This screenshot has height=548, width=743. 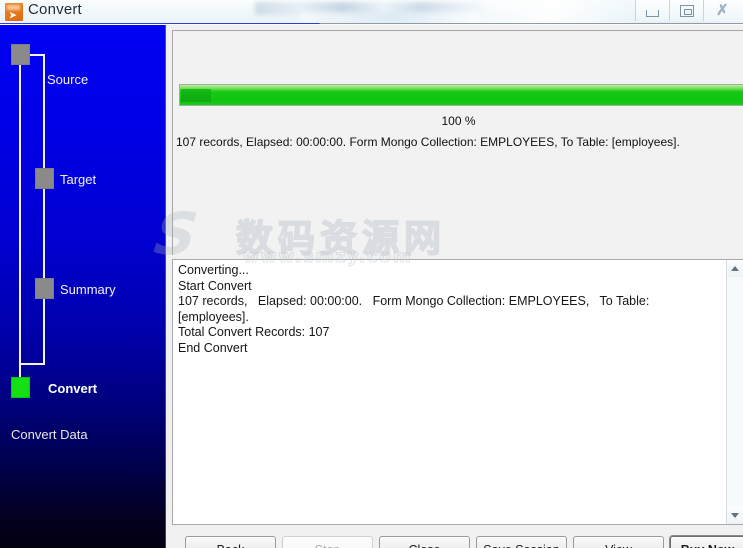 I want to click on progress-bar-fill, so click(x=461, y=95).